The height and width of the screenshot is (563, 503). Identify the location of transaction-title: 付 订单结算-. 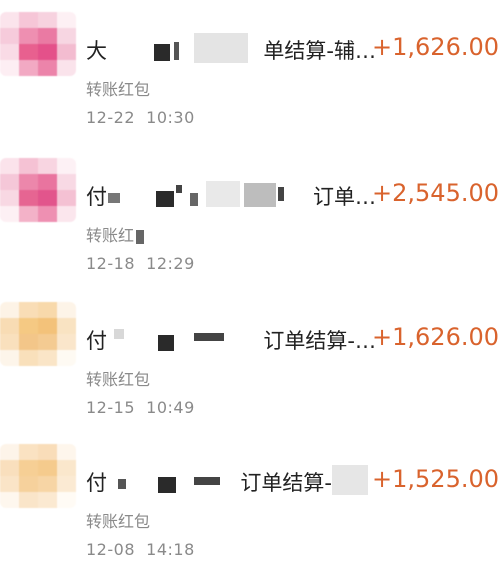
(231, 480).